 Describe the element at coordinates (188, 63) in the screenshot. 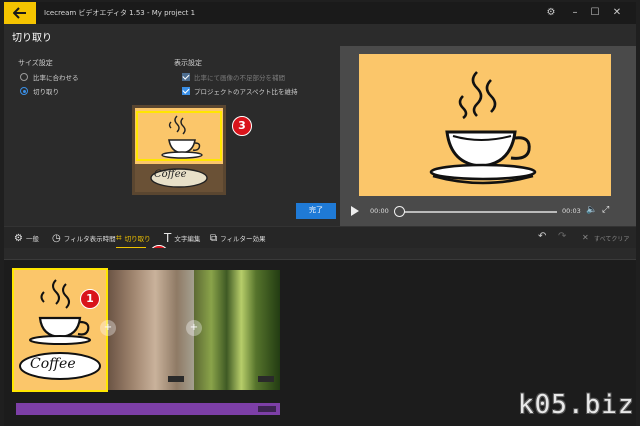

I see `display-settings-title: 表示設定` at that location.